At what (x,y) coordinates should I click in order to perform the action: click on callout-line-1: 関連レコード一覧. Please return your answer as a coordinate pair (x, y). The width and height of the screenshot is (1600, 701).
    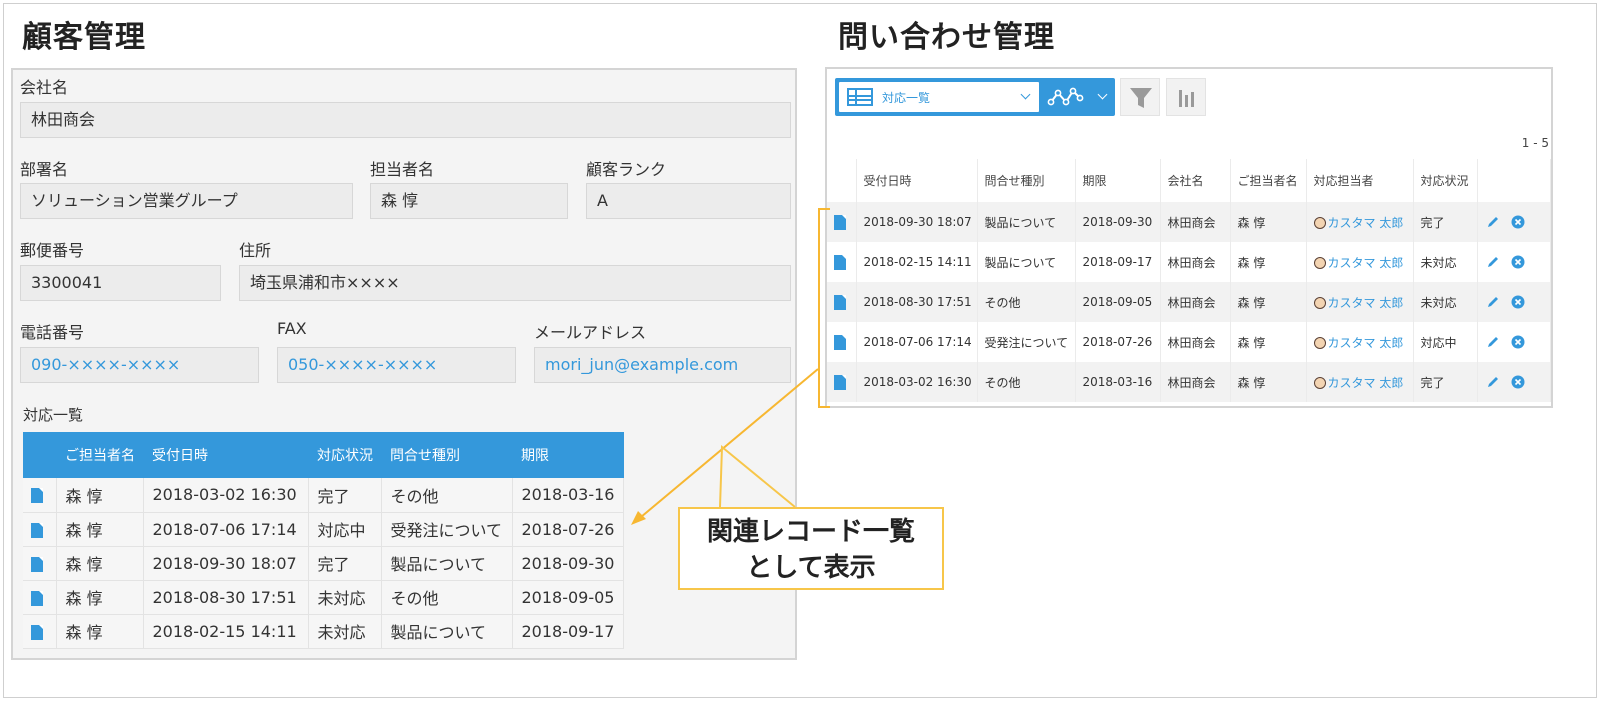
    Looking at the image, I should click on (810, 532).